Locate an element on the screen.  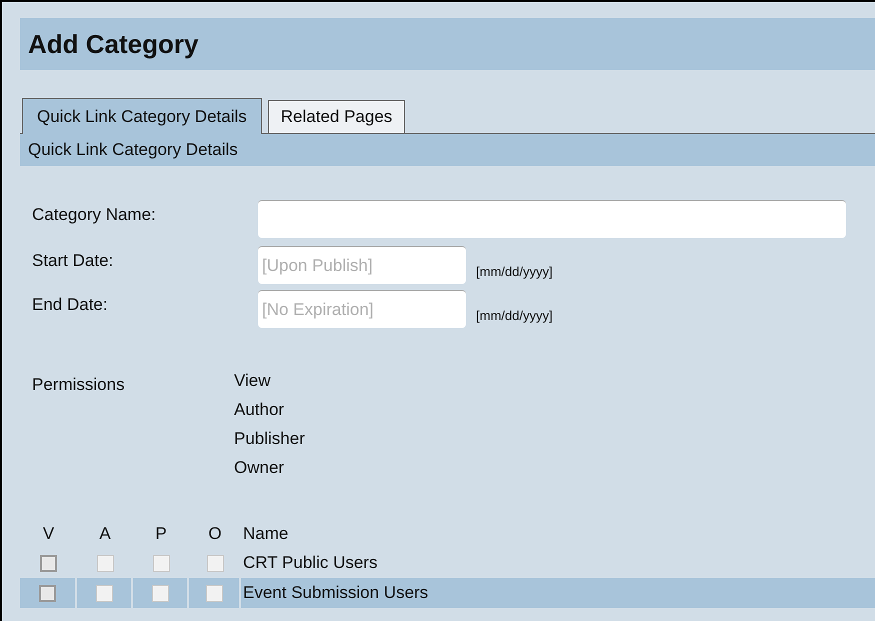
field-label: End Date: is located at coordinates (70, 305).